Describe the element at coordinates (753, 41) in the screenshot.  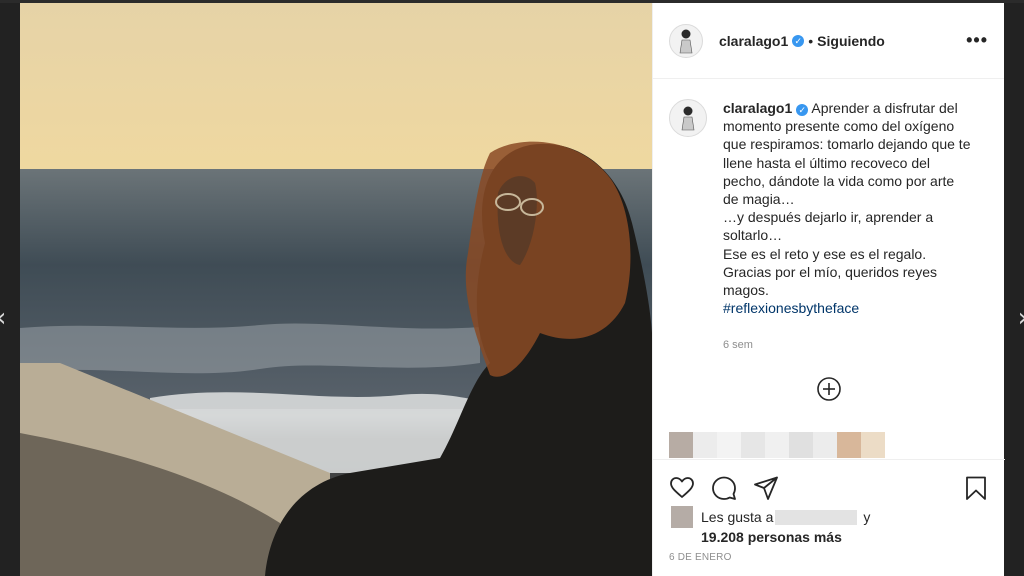
I see `header-username: claralago1` at that location.